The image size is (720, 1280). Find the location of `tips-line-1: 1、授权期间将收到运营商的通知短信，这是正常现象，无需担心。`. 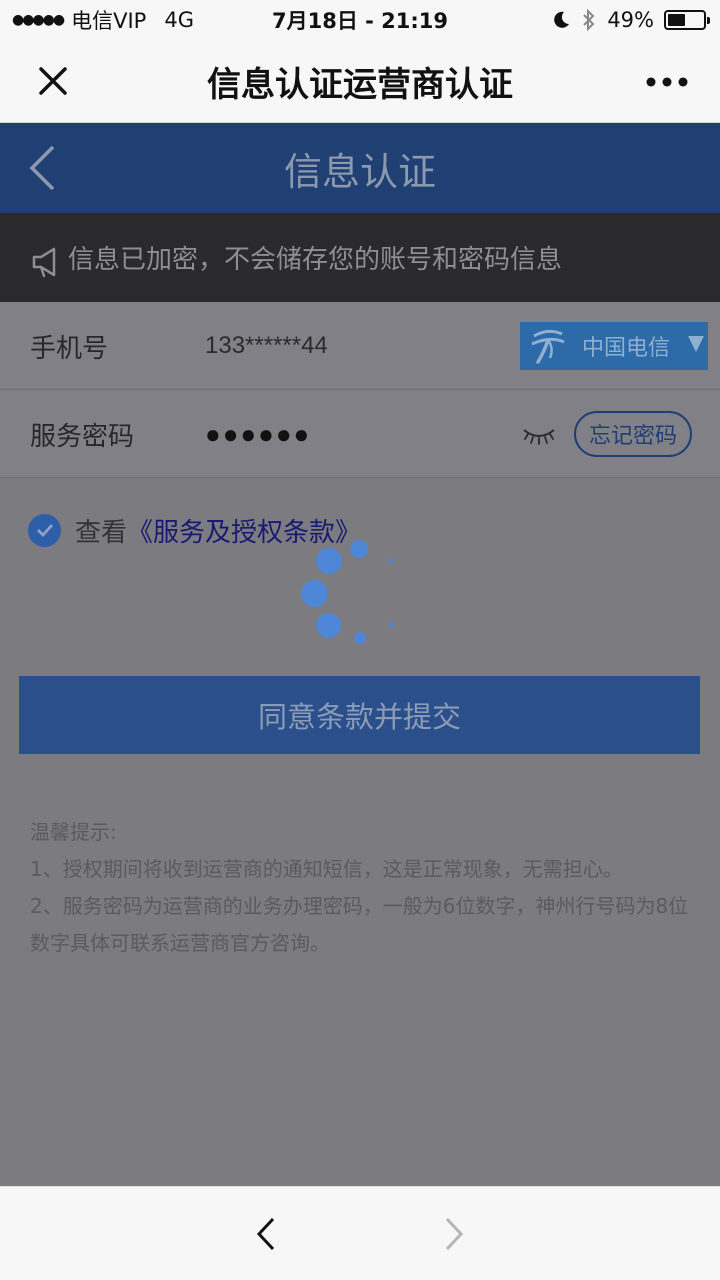

tips-line-1: 1、授权期间将收到运营商的通知短信，这是正常现象，无需担心。 is located at coordinates (326, 869).